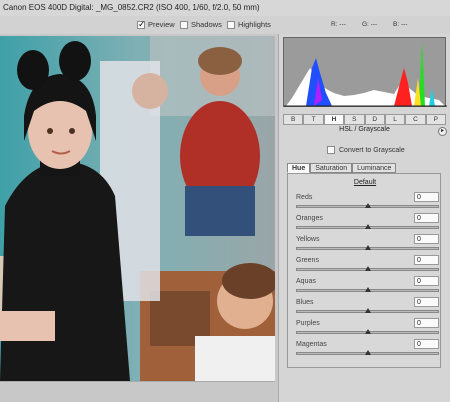 The width and height of the screenshot is (450, 402). What do you see at coordinates (184, 24) in the screenshot?
I see `shadows-check-icon` at bounding box center [184, 24].